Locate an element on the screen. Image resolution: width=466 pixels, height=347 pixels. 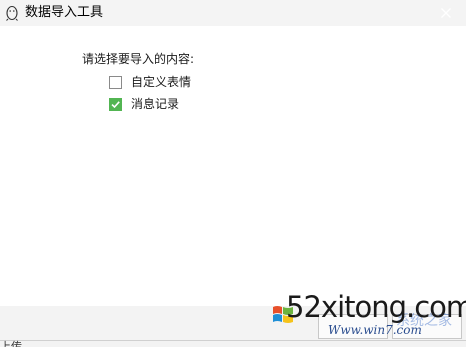
option-message-history: 消息记录 is located at coordinates (144, 104).